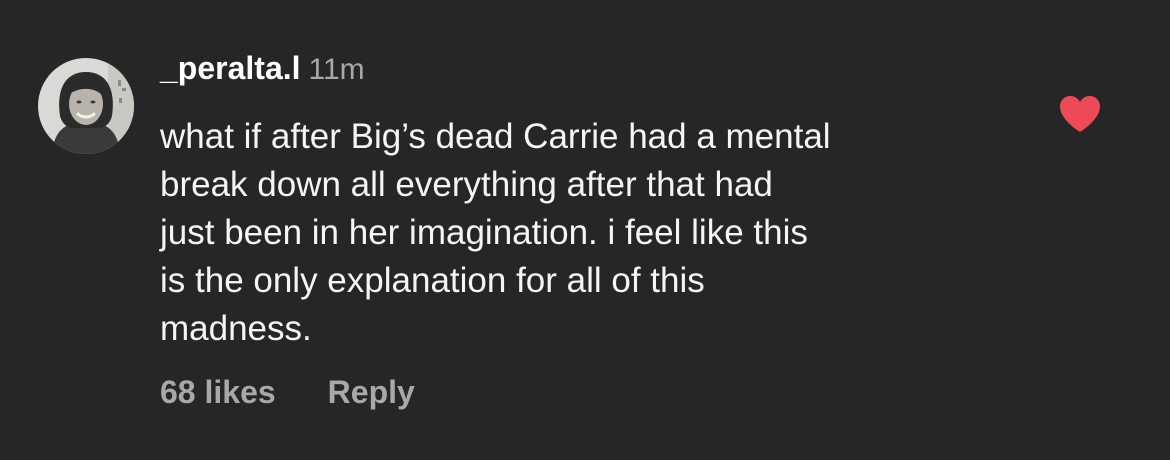  I want to click on like-button, so click(1080, 114).